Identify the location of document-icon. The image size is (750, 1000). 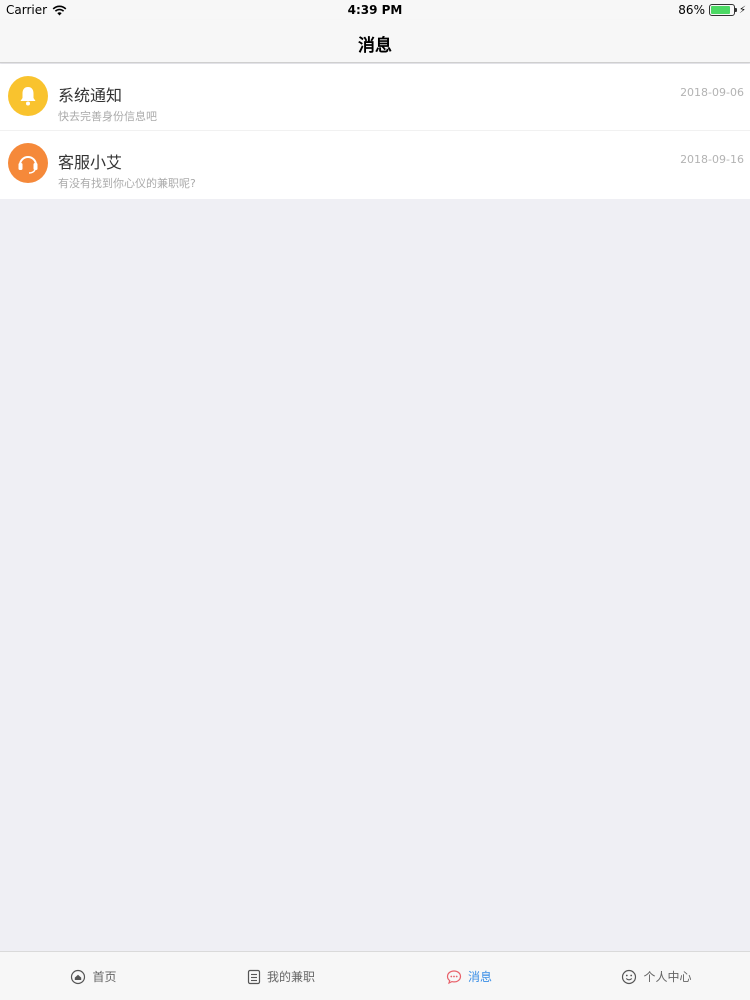
(254, 976).